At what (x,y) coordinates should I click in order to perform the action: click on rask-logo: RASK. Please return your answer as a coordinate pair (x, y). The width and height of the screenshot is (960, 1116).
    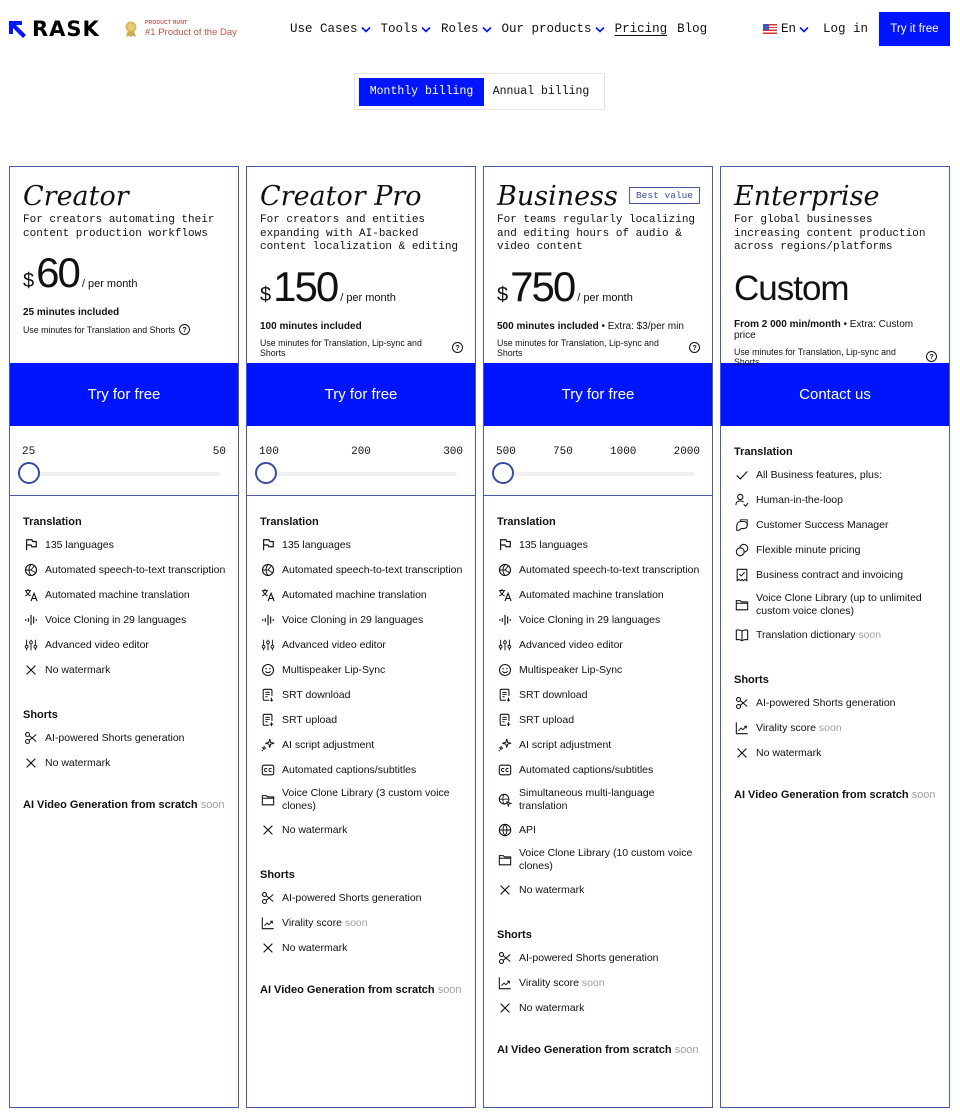
    Looking at the image, I should click on (54, 29).